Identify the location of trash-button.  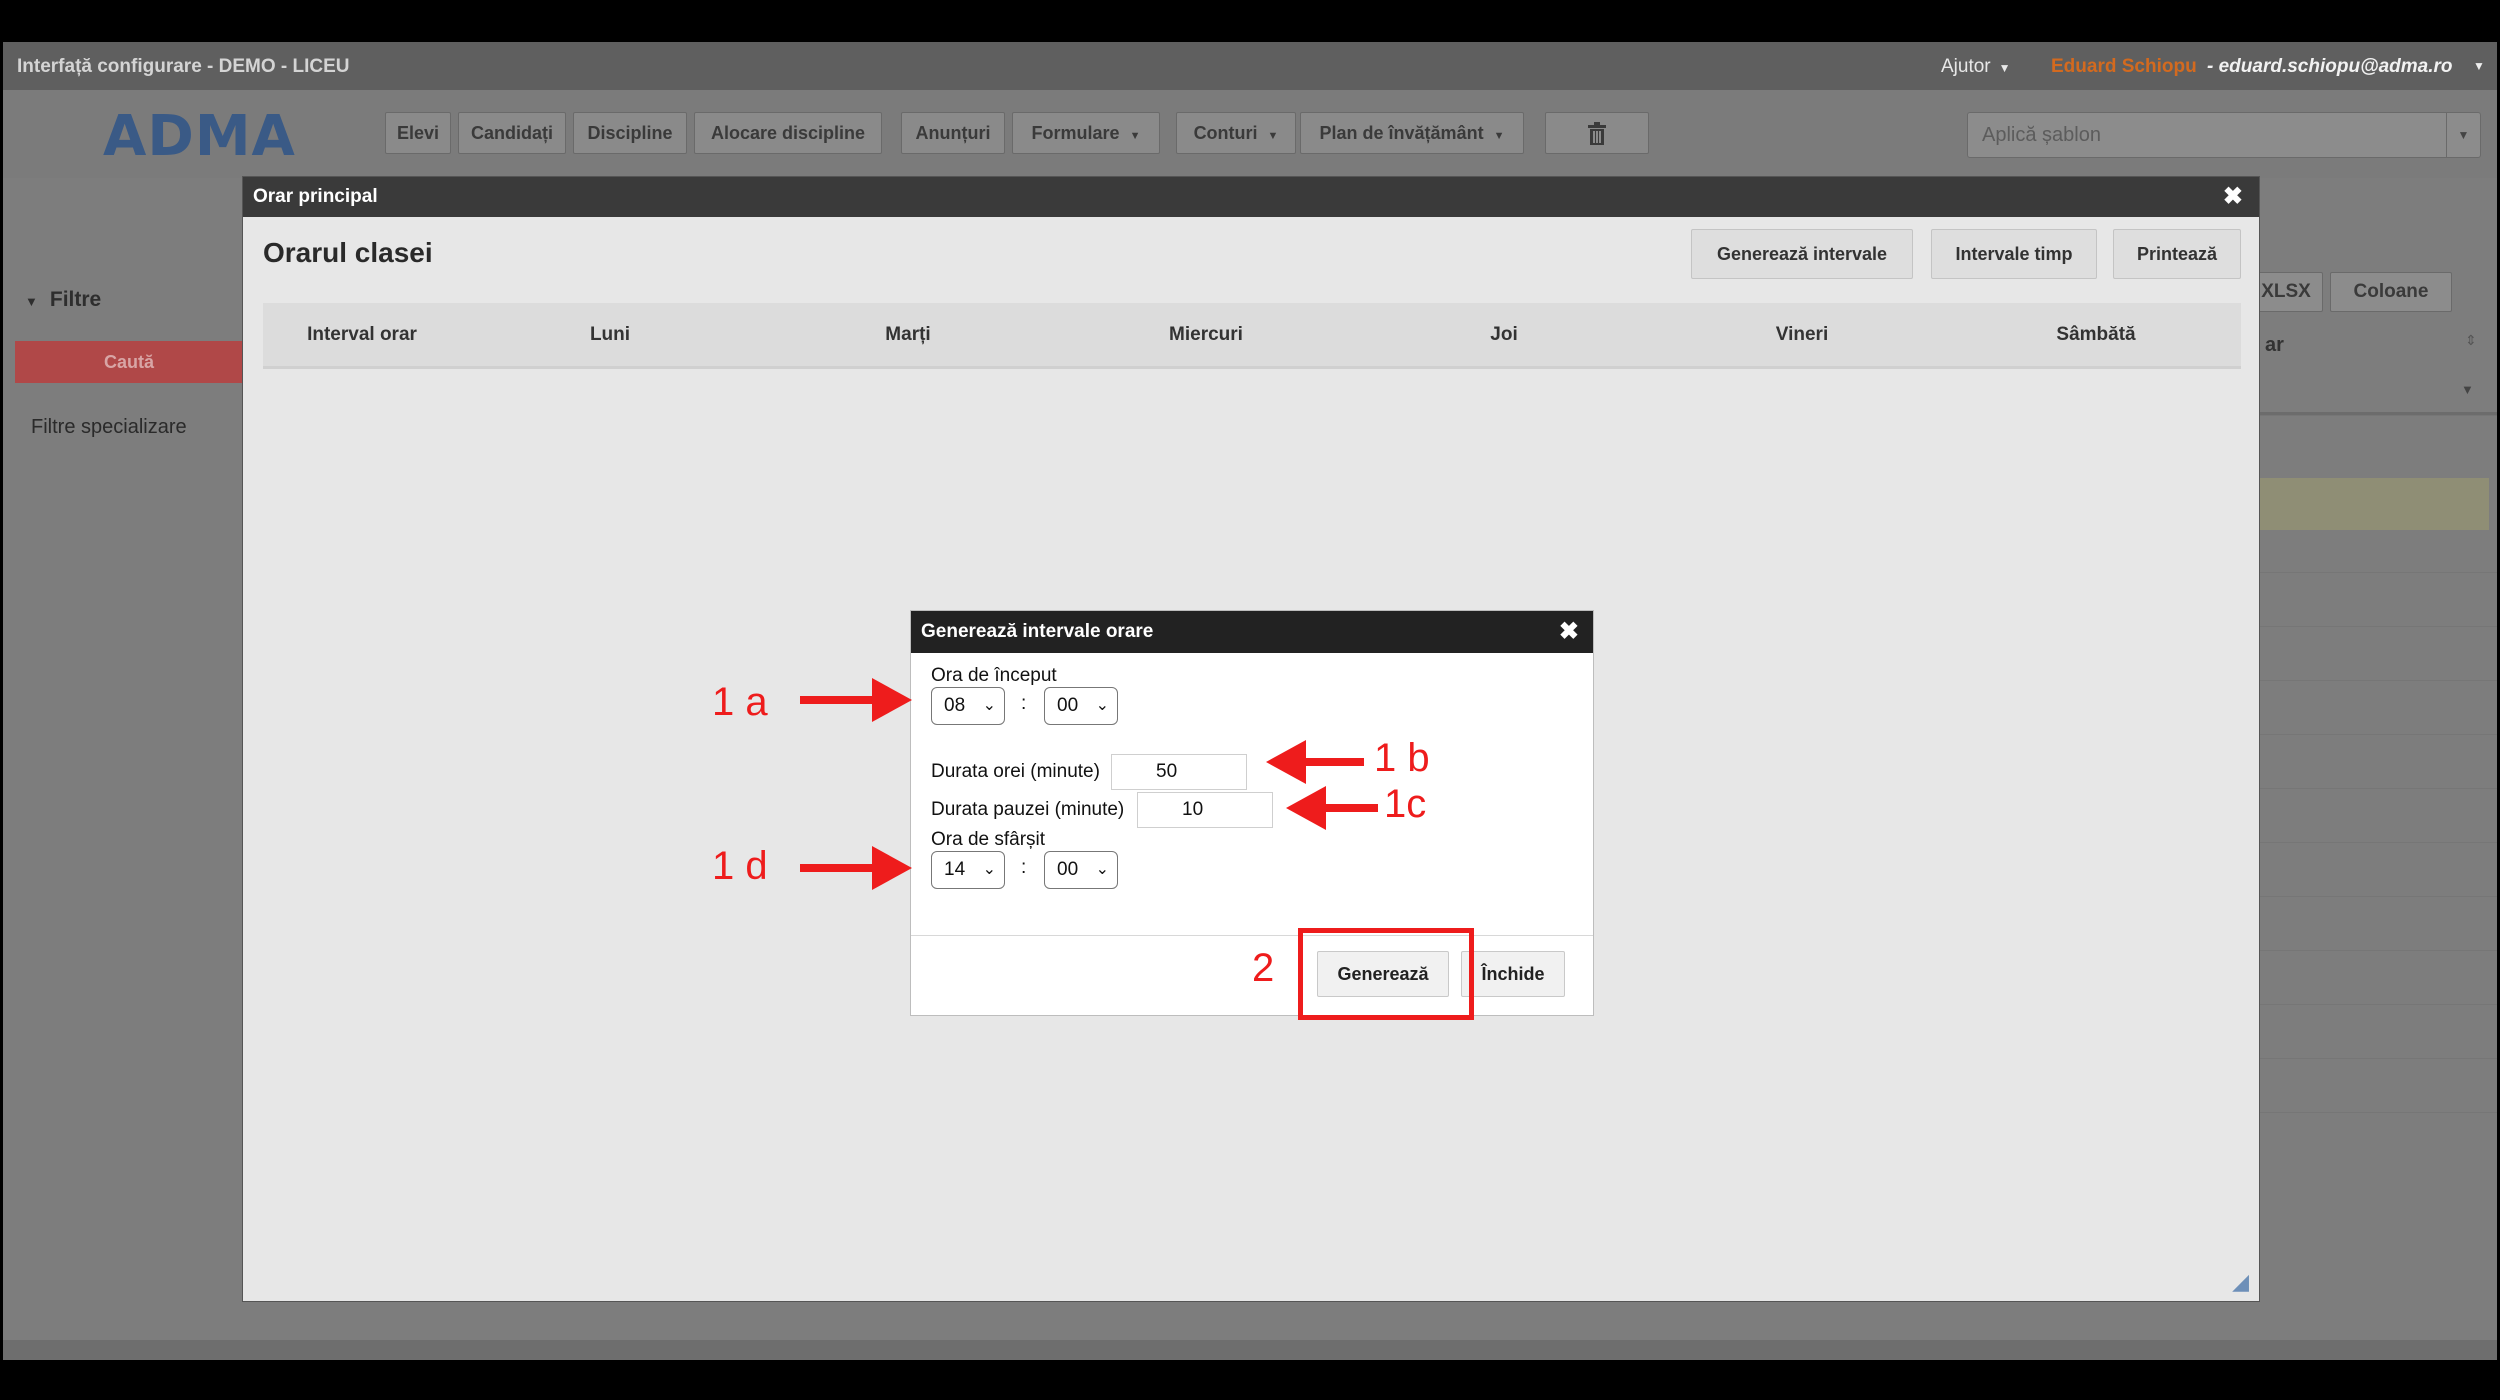
(1597, 133).